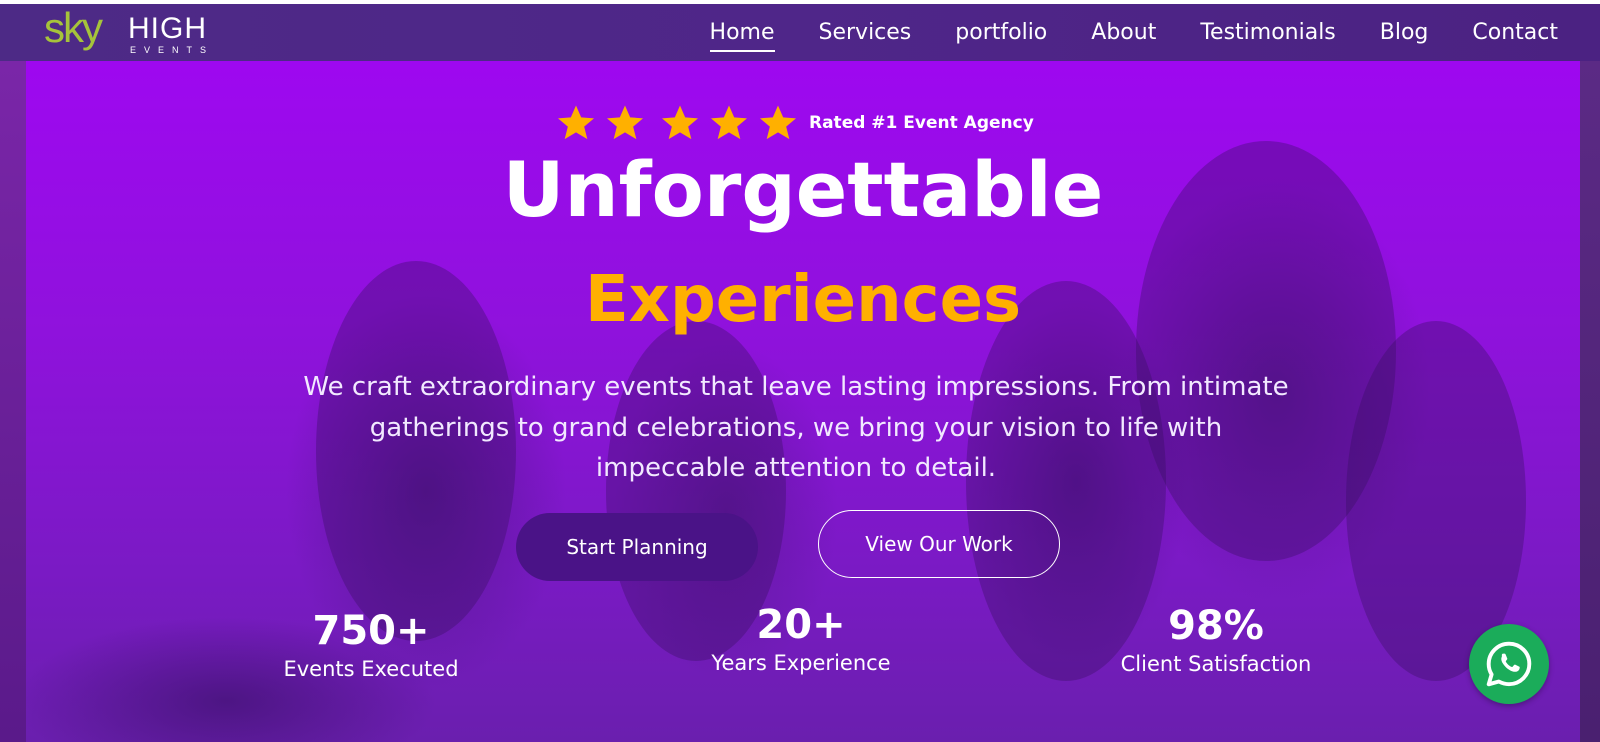 The height and width of the screenshot is (742, 1600). Describe the element at coordinates (637, 547) in the screenshot. I see `start-planning-button: Start Planning` at that location.